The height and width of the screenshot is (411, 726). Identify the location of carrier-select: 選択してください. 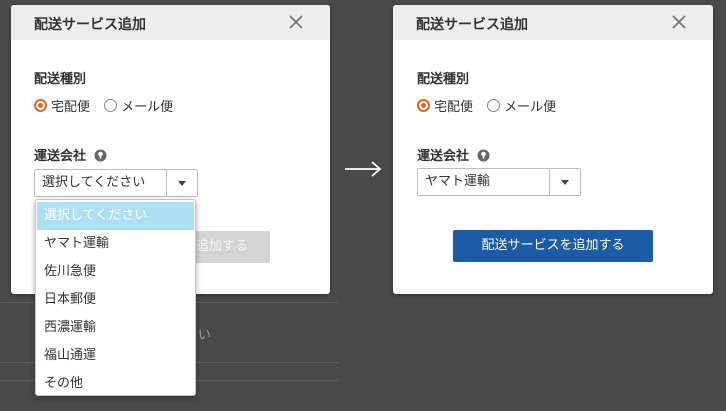
(116, 183).